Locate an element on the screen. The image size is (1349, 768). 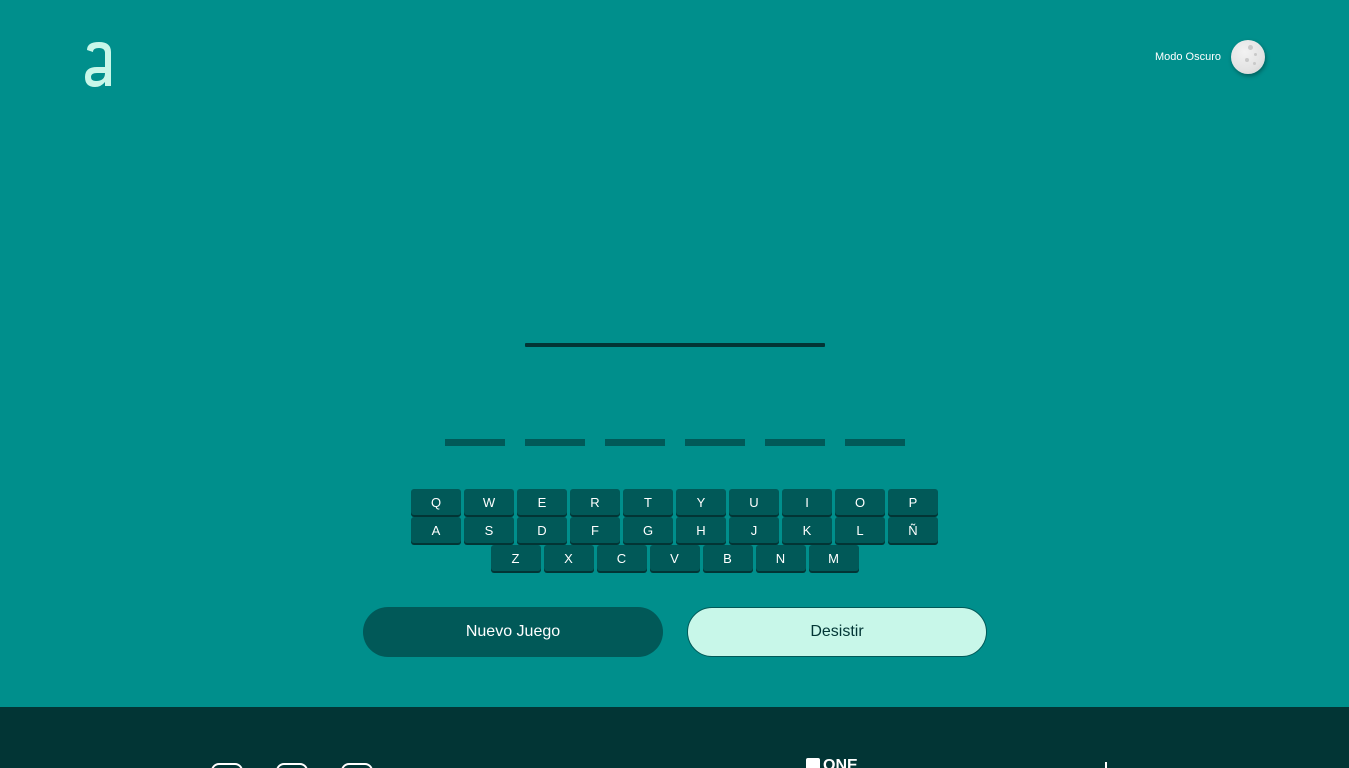
key-ñ: Ñ is located at coordinates (913, 530).